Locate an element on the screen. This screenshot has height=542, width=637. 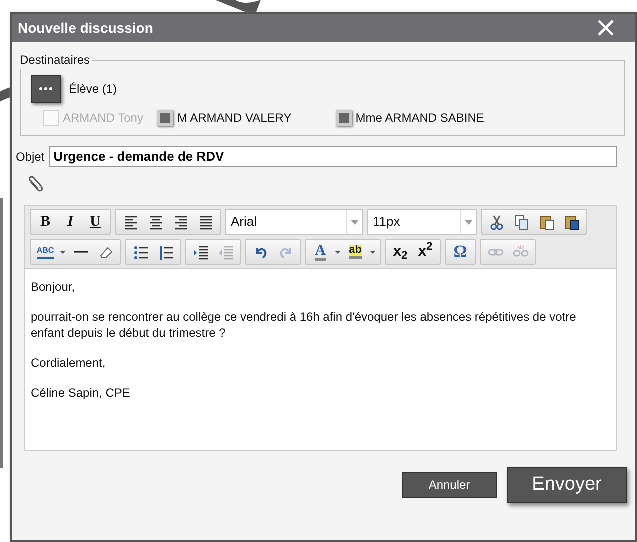
checkbox-label: ARMAND Tony is located at coordinates (103, 118).